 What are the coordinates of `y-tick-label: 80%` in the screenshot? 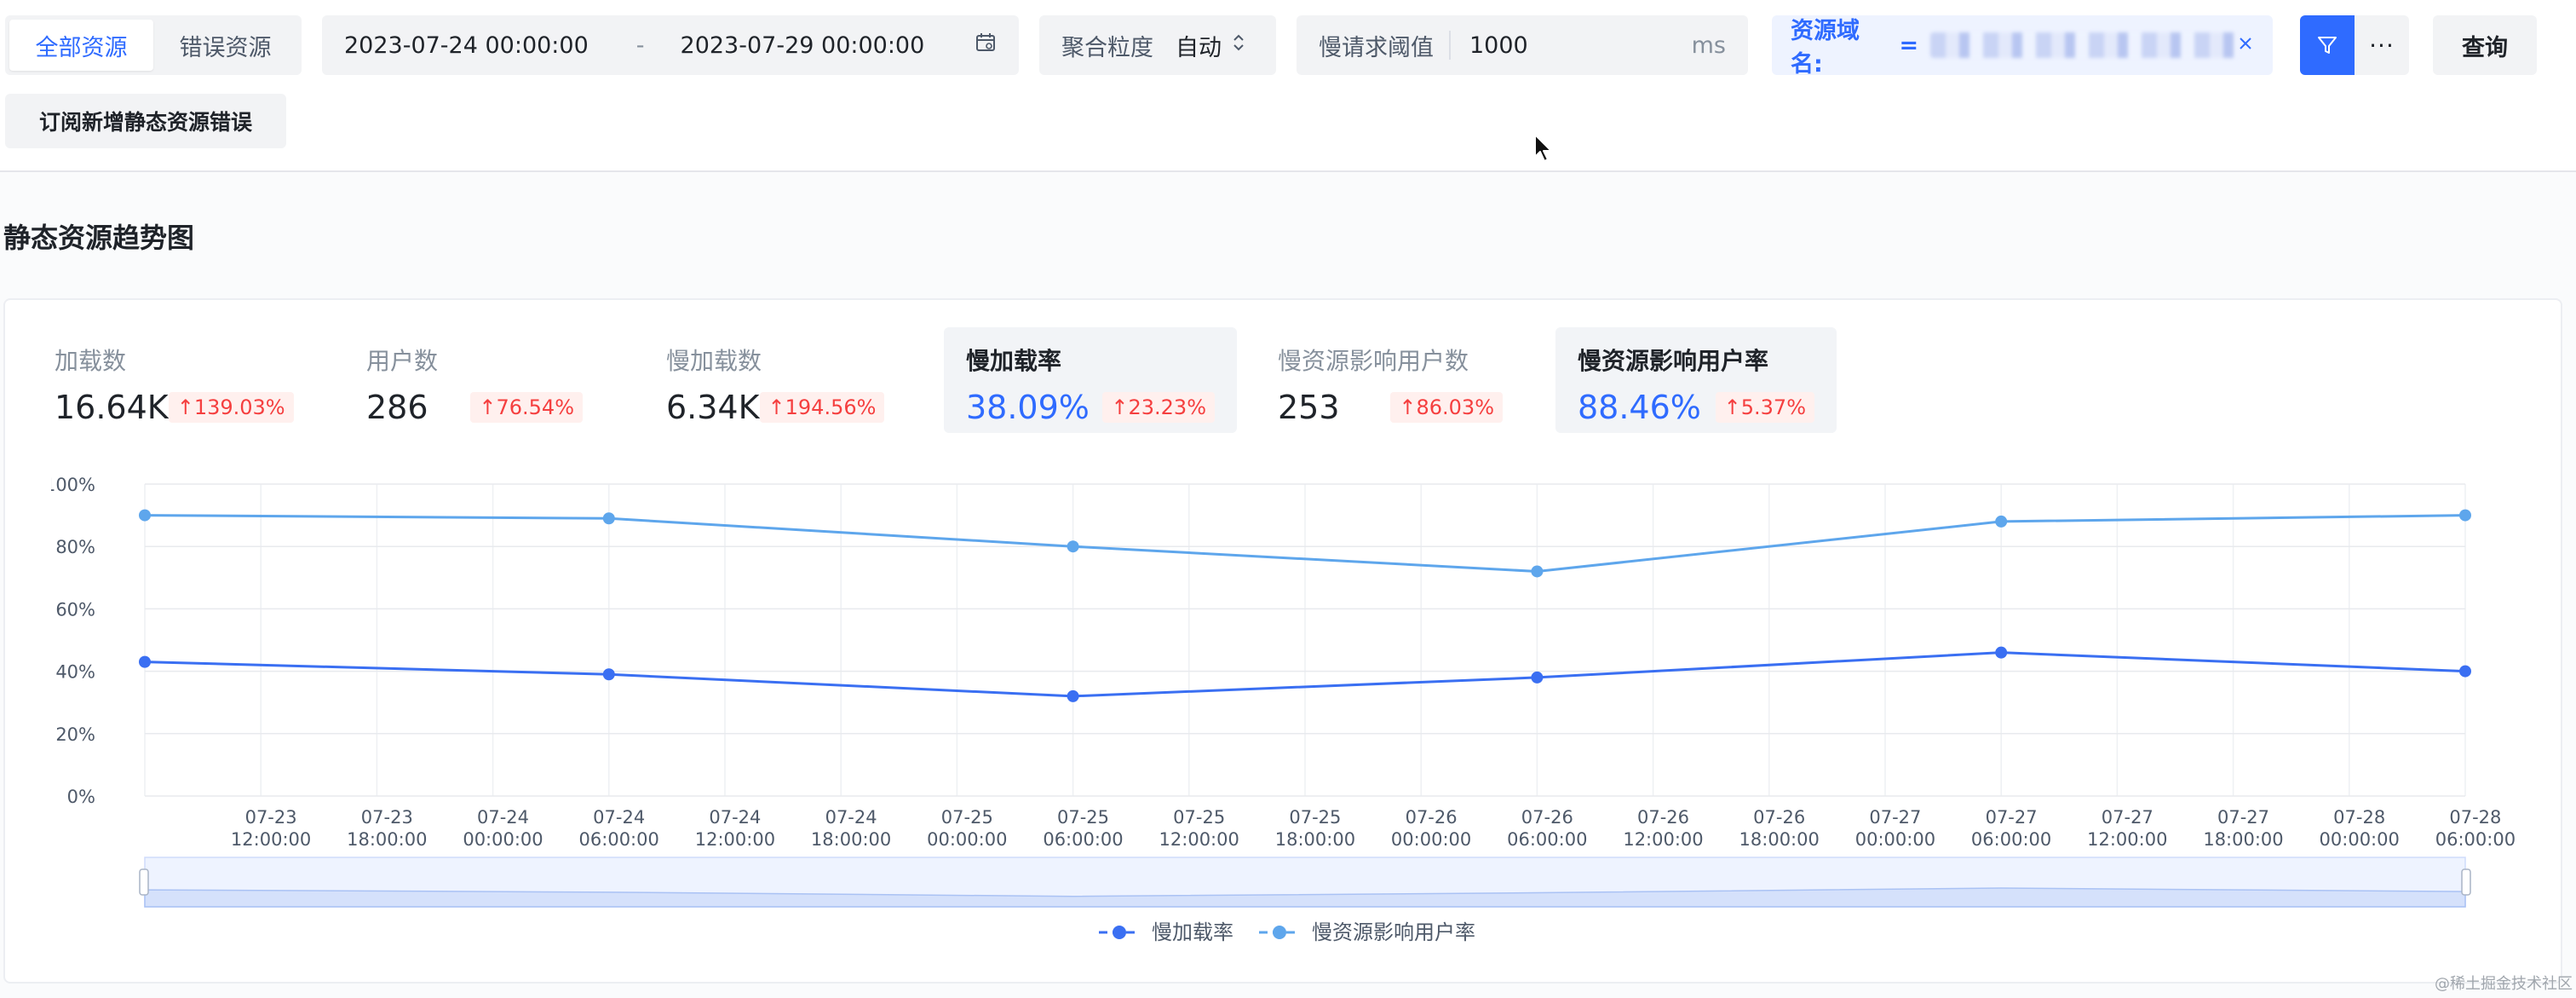 It's located at (75, 547).